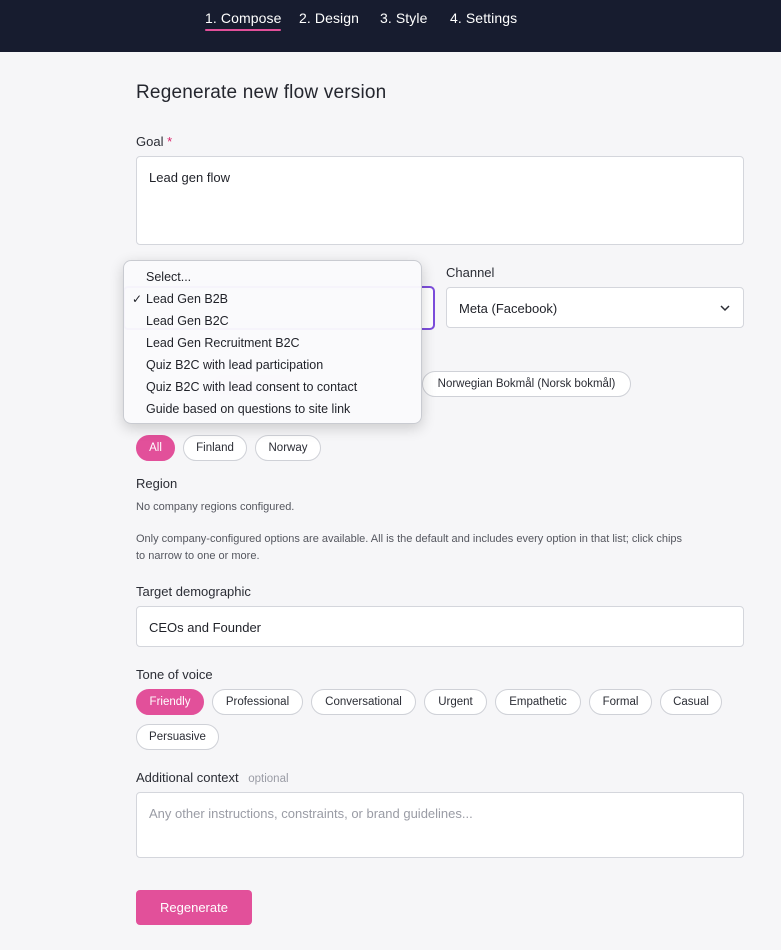  I want to click on dropdown-option-quiz-lead-consent: Quiz B2C with lead consent to contact, so click(251, 387).